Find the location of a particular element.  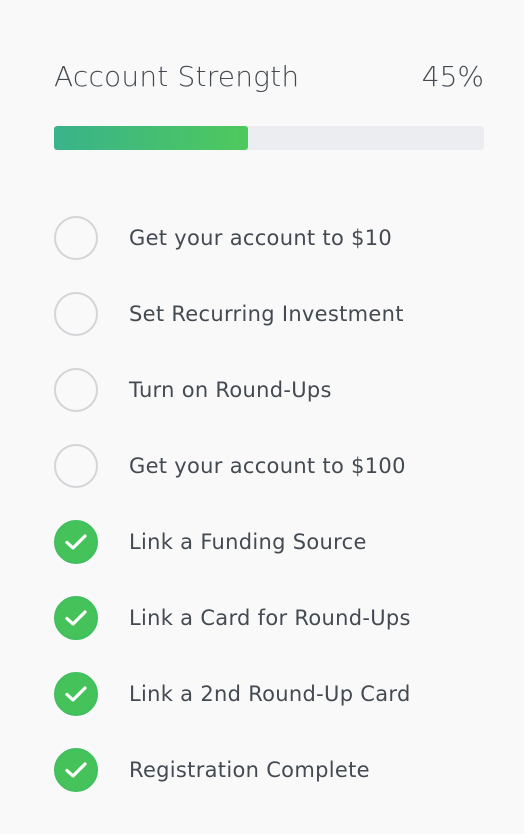

checklist-item-label: Get your account to $100 is located at coordinates (267, 466).